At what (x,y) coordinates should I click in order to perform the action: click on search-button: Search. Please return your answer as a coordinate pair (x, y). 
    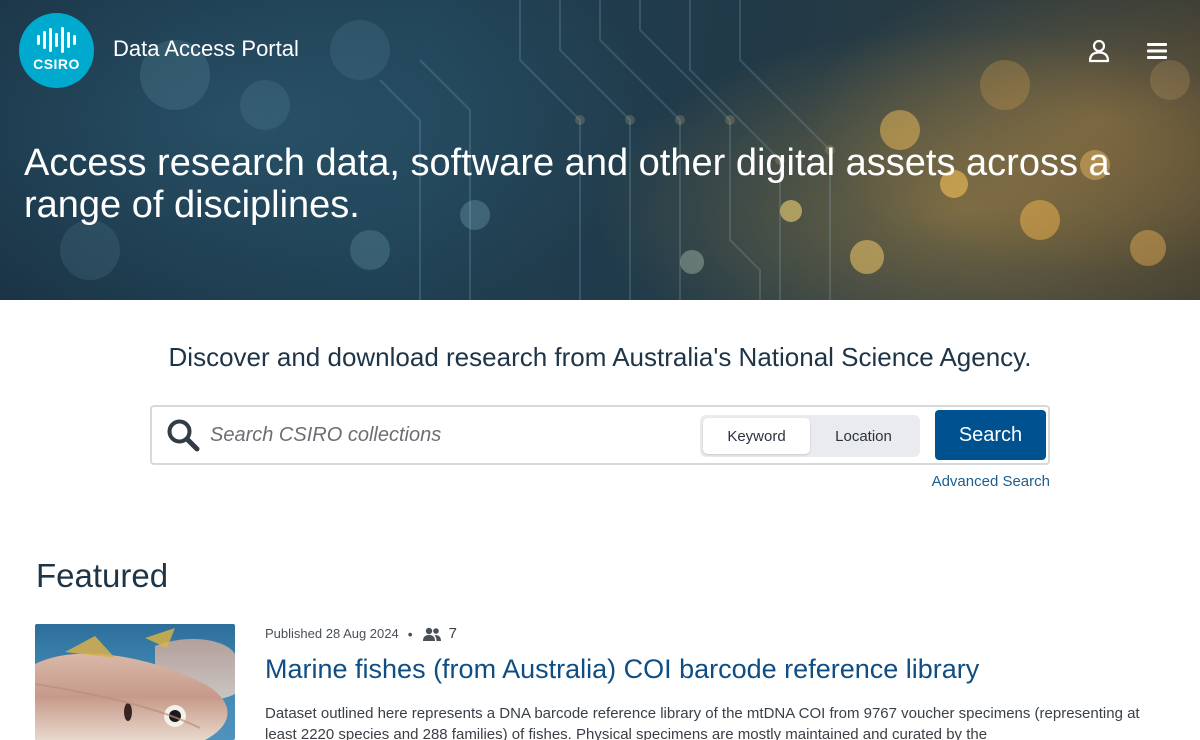
    Looking at the image, I should click on (990, 435).